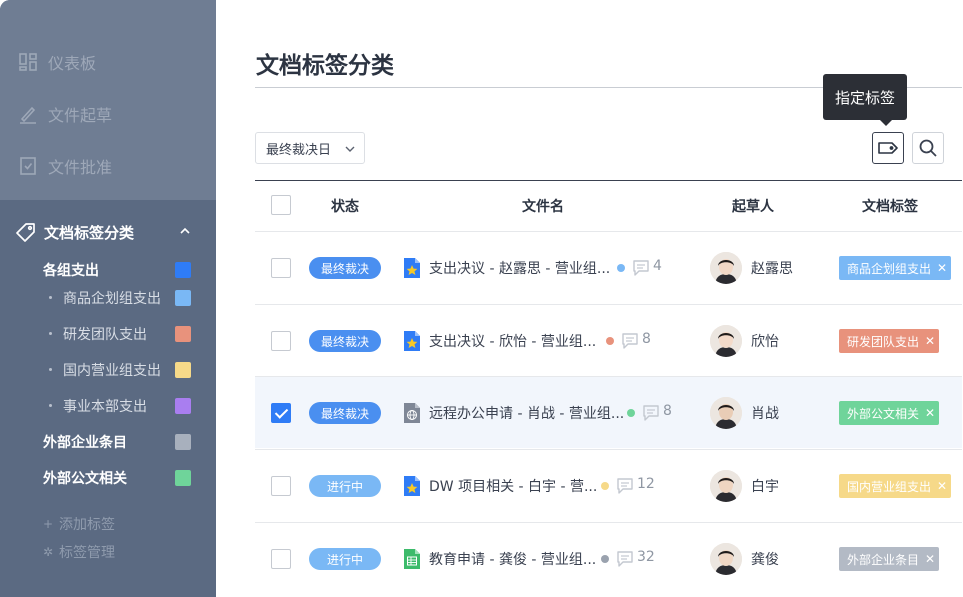  I want to click on document-tag-chip: 国内营业组支出 ✕, so click(895, 486).